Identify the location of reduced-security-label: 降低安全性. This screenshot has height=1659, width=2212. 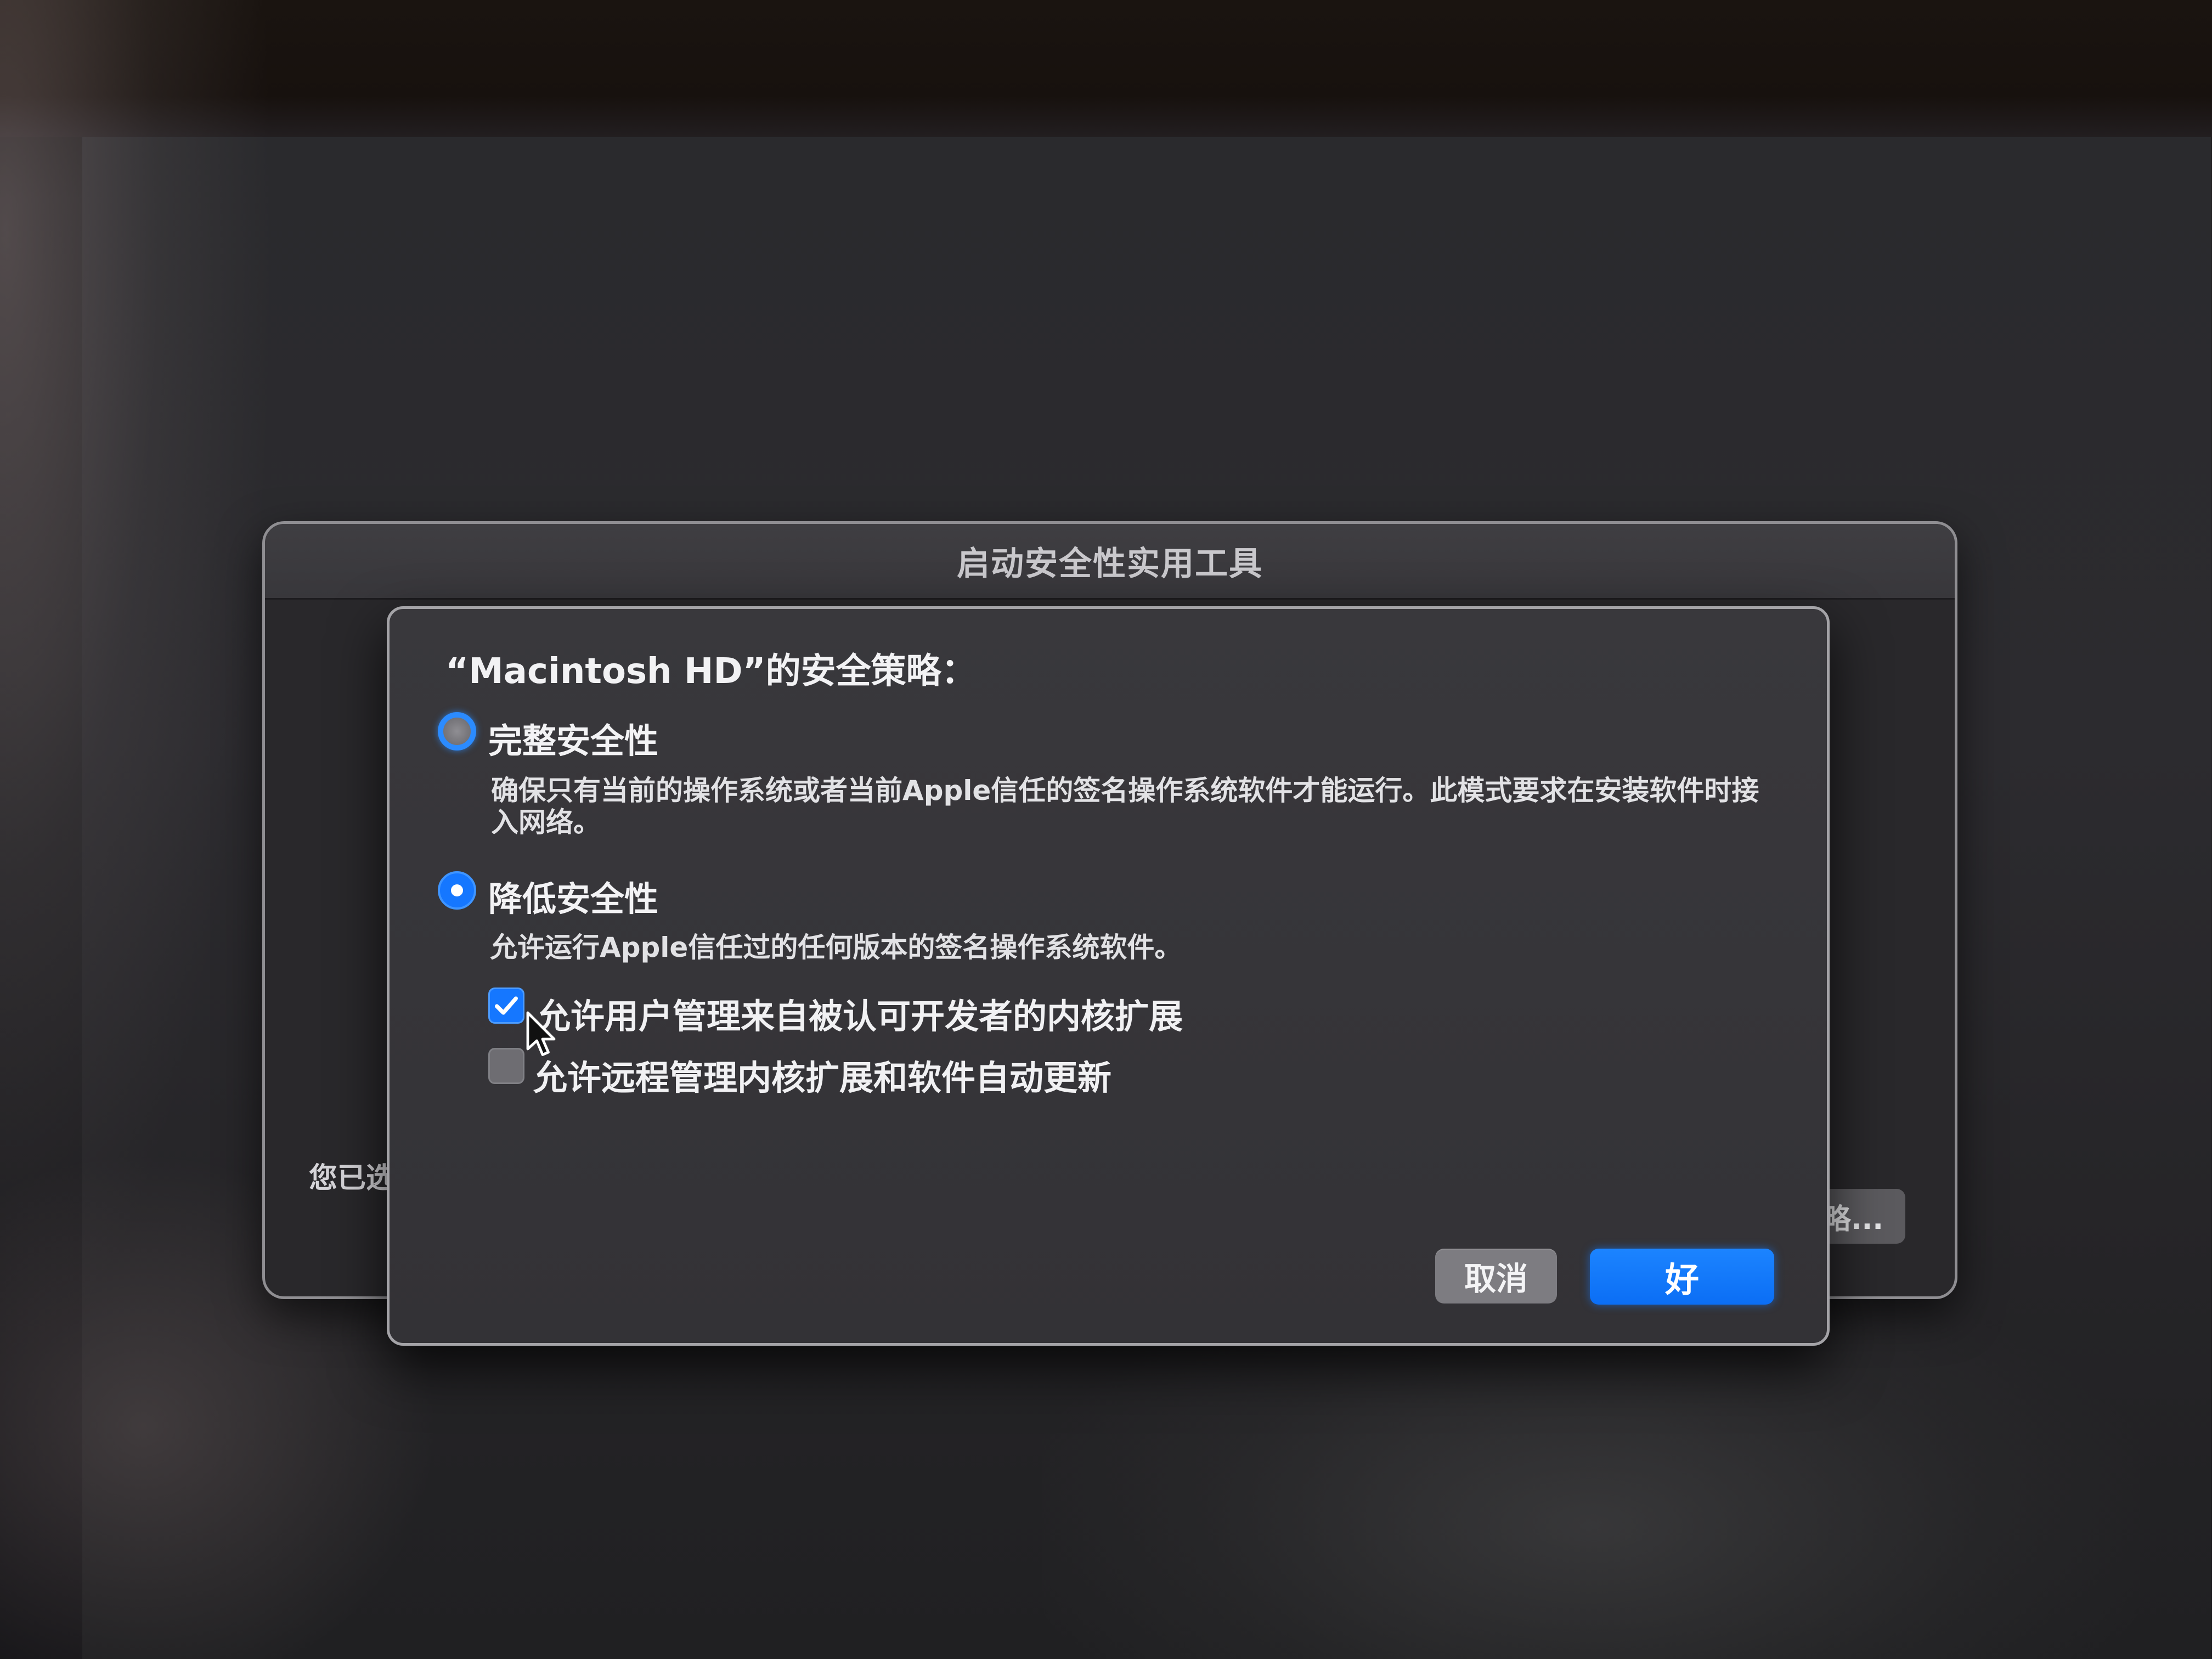
(573, 896).